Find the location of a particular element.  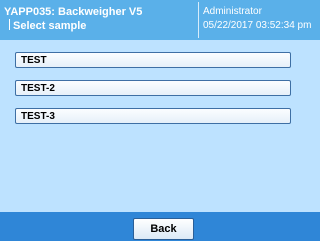

title-separator is located at coordinates (9, 24).